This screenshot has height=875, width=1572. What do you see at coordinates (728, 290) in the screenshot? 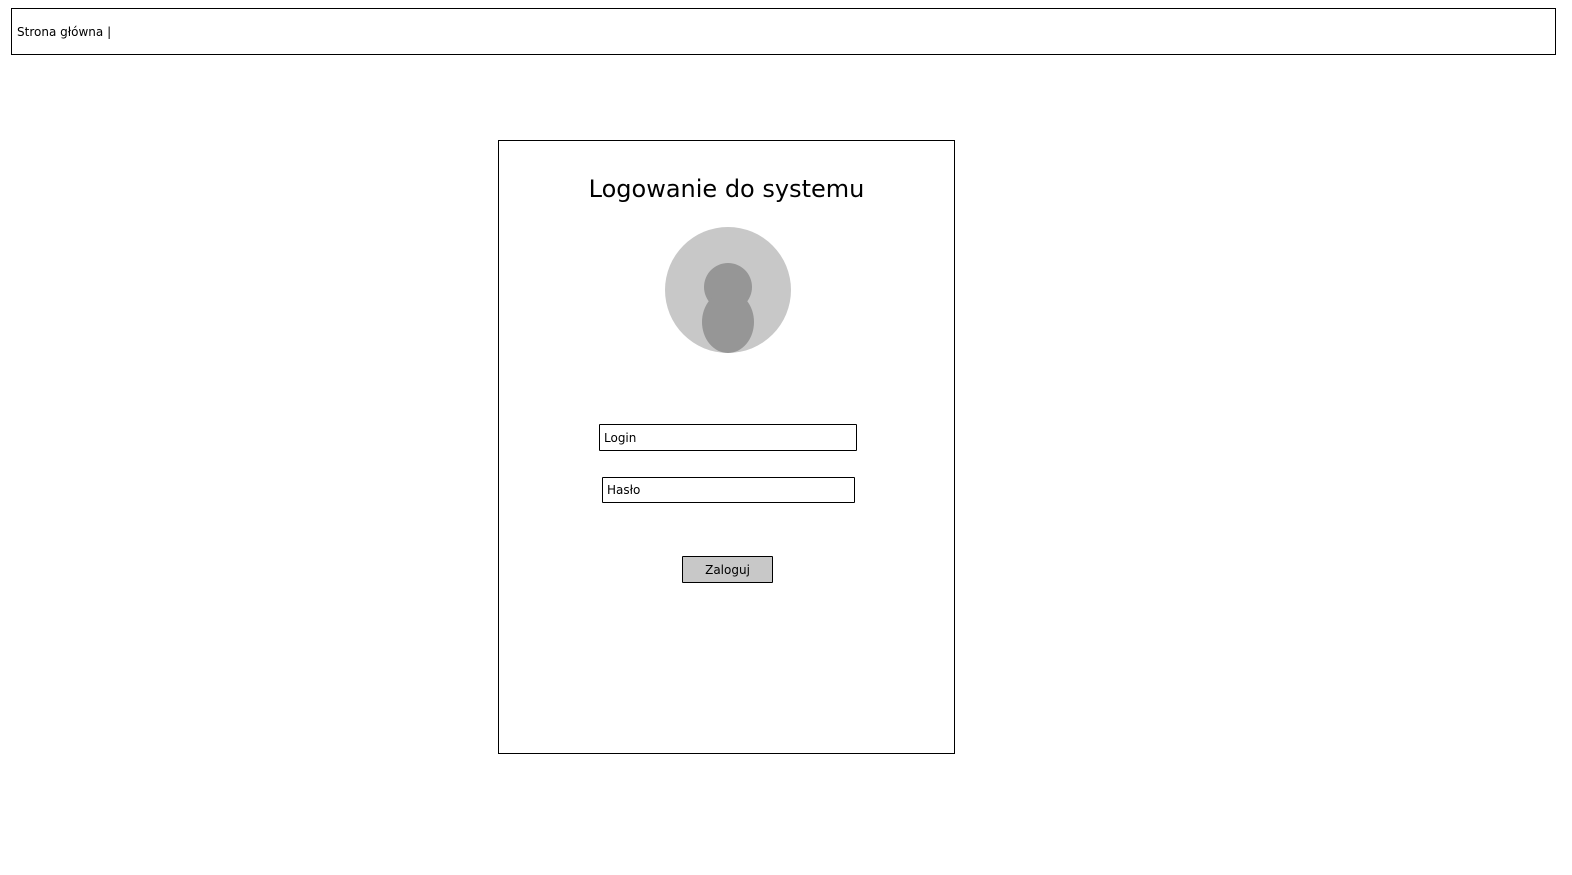
I see `user-avatar-icon` at bounding box center [728, 290].